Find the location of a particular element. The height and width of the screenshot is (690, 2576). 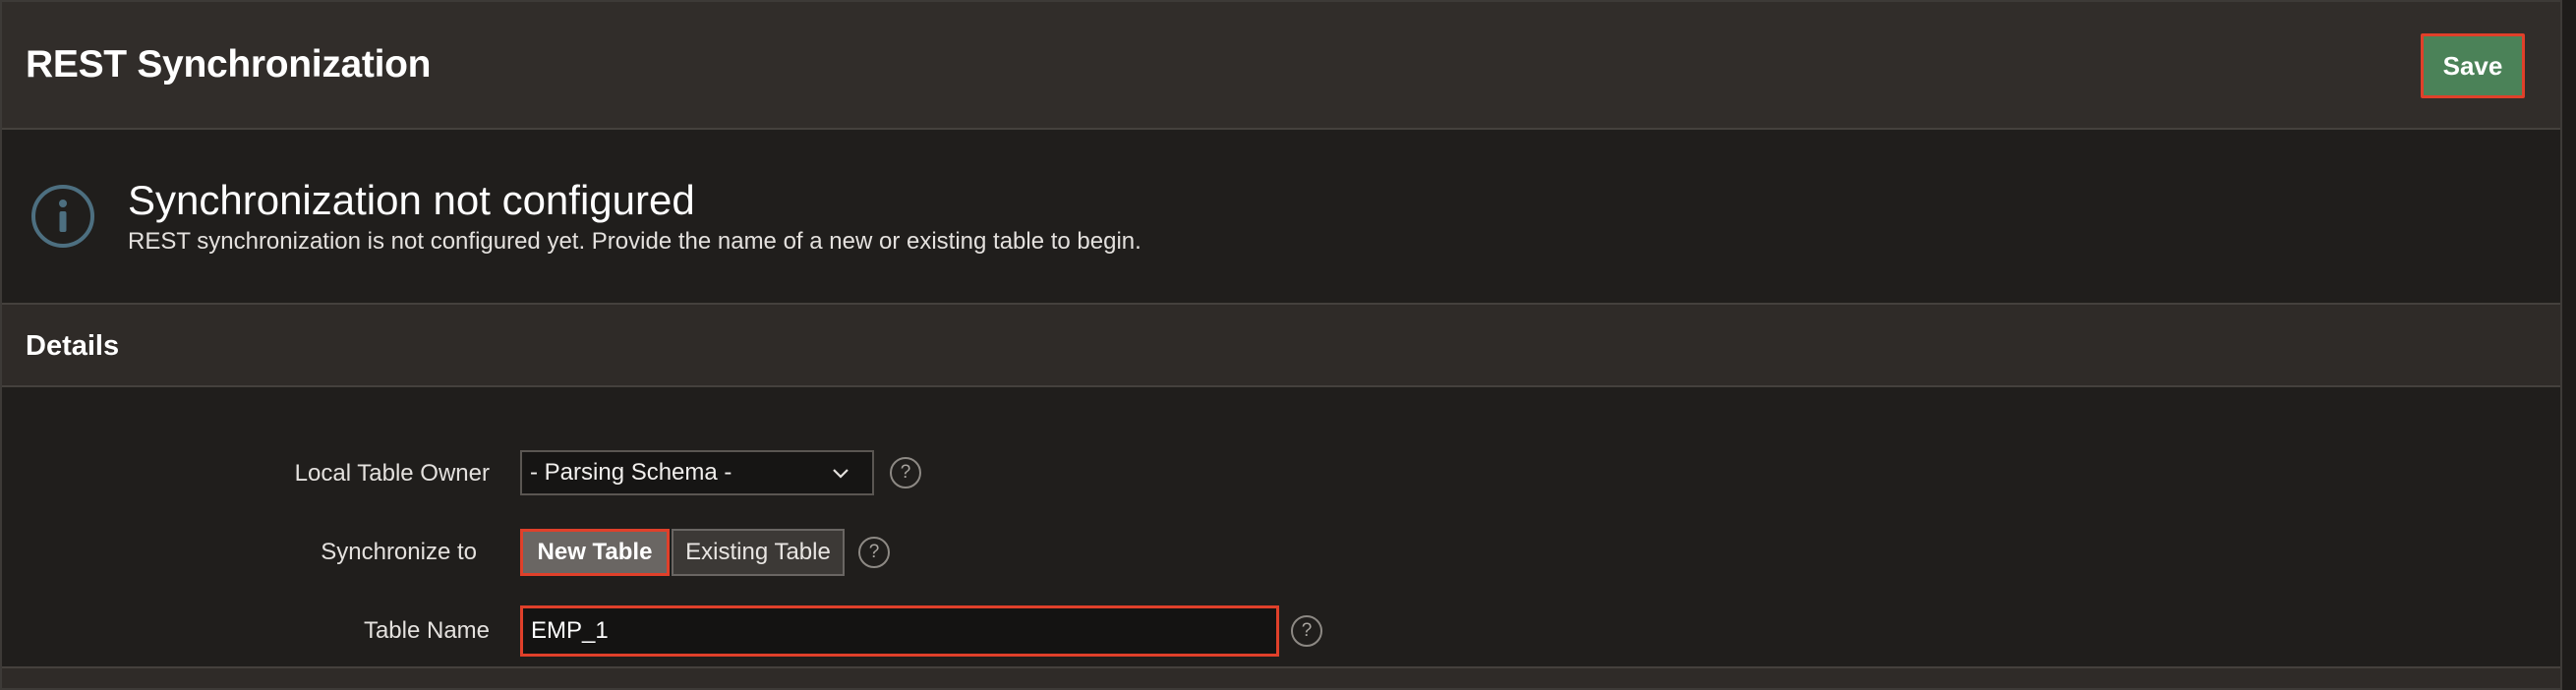

local-table-owner-help-icon: ? is located at coordinates (905, 473).